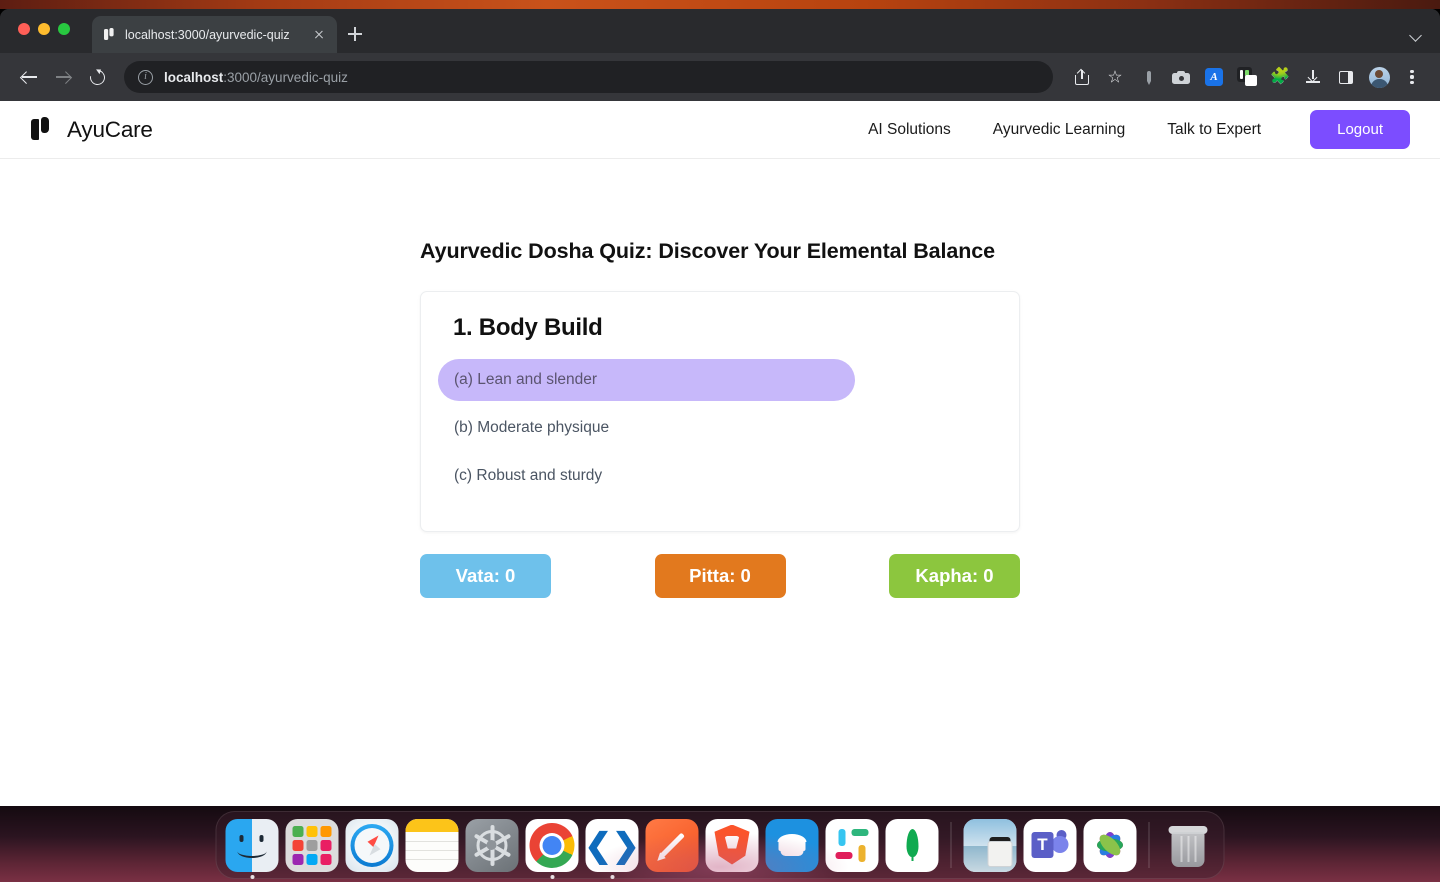  I want to click on nav-link-ayurvedic-learning: Ayurvedic Learning, so click(1059, 130).